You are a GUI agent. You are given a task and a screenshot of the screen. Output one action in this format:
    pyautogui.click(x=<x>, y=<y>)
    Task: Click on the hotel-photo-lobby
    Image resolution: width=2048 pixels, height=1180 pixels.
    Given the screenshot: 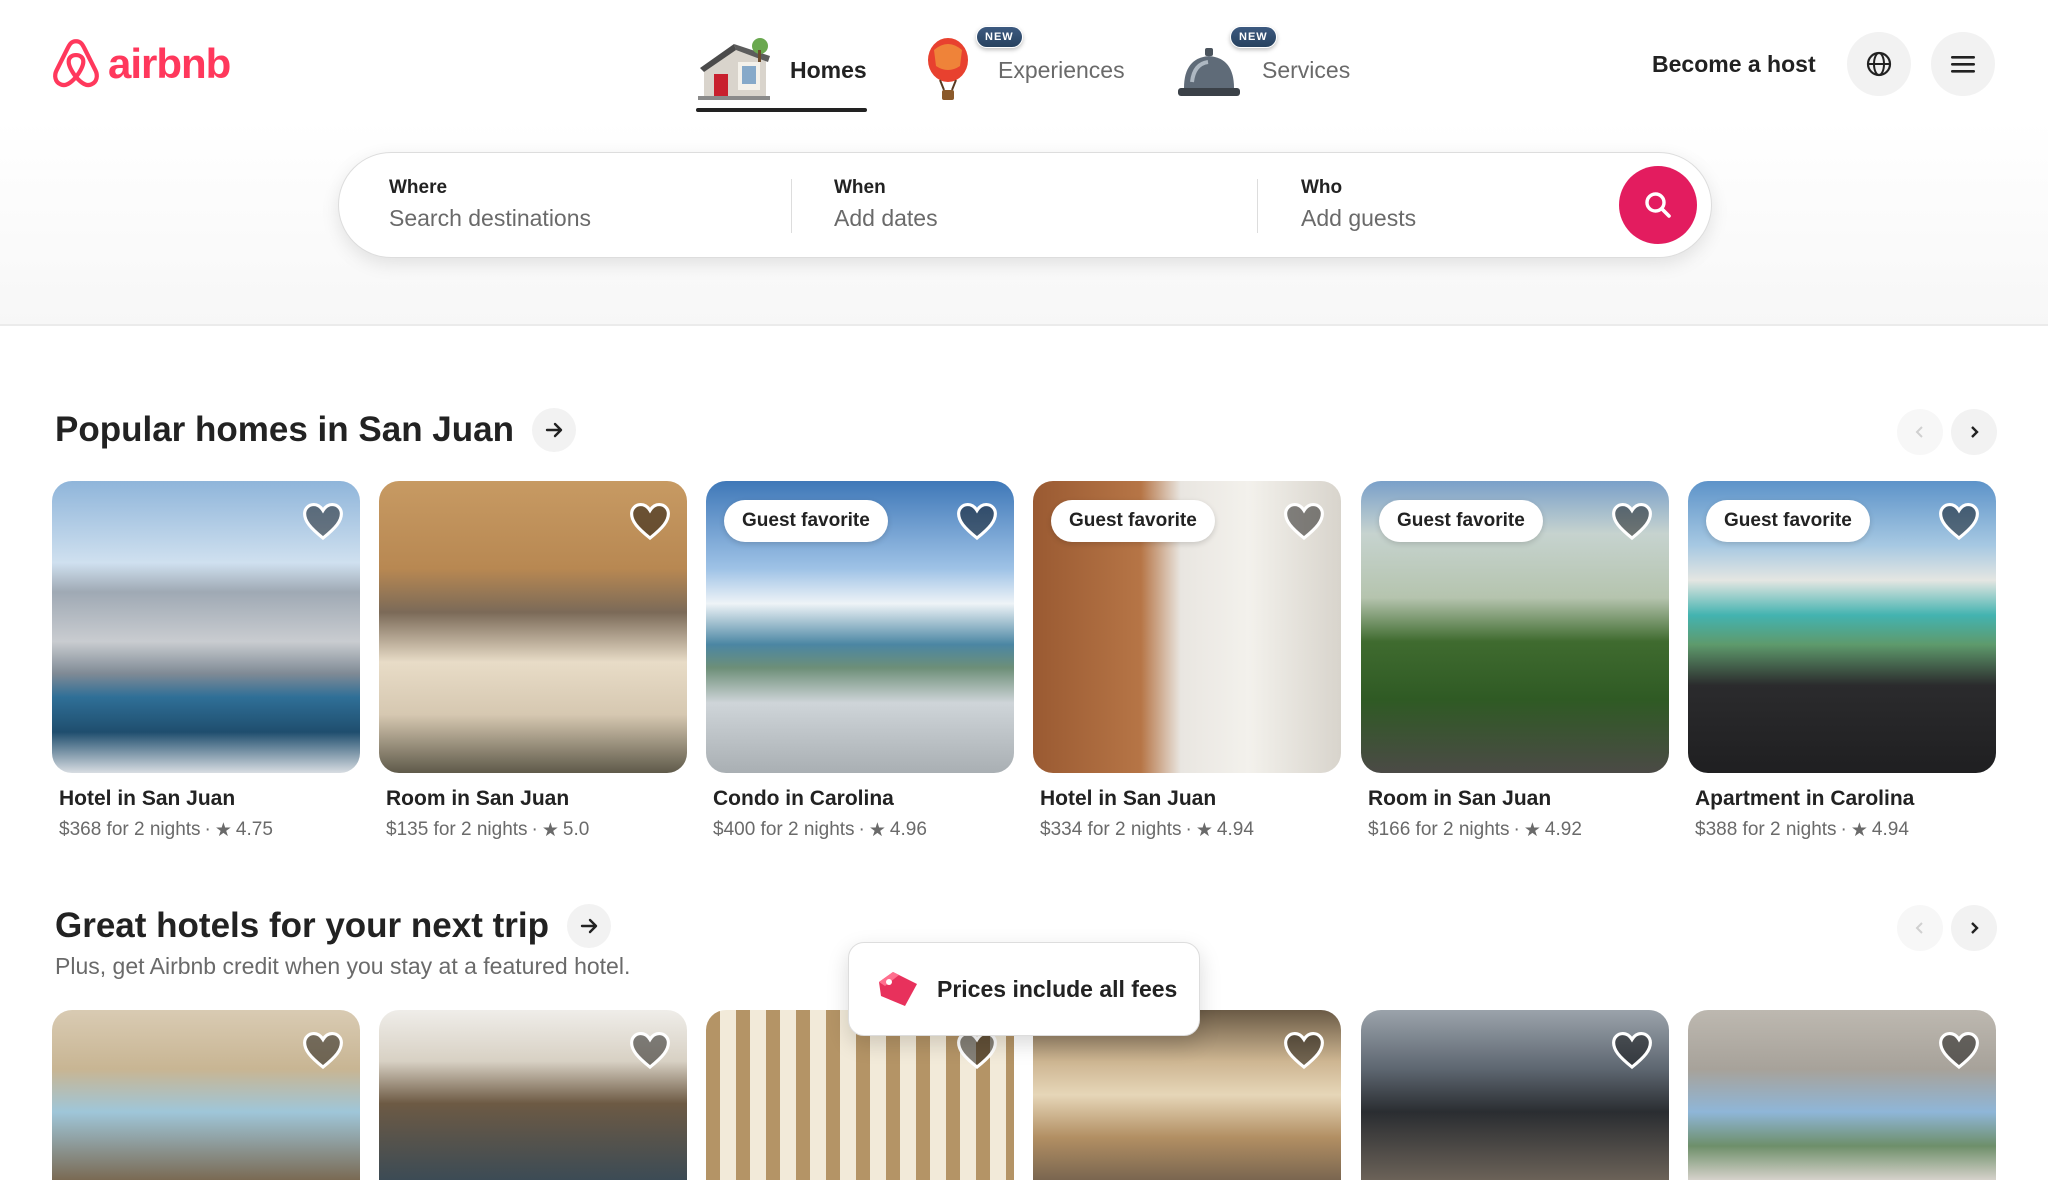 What is the action you would take?
    pyautogui.click(x=206, y=1095)
    